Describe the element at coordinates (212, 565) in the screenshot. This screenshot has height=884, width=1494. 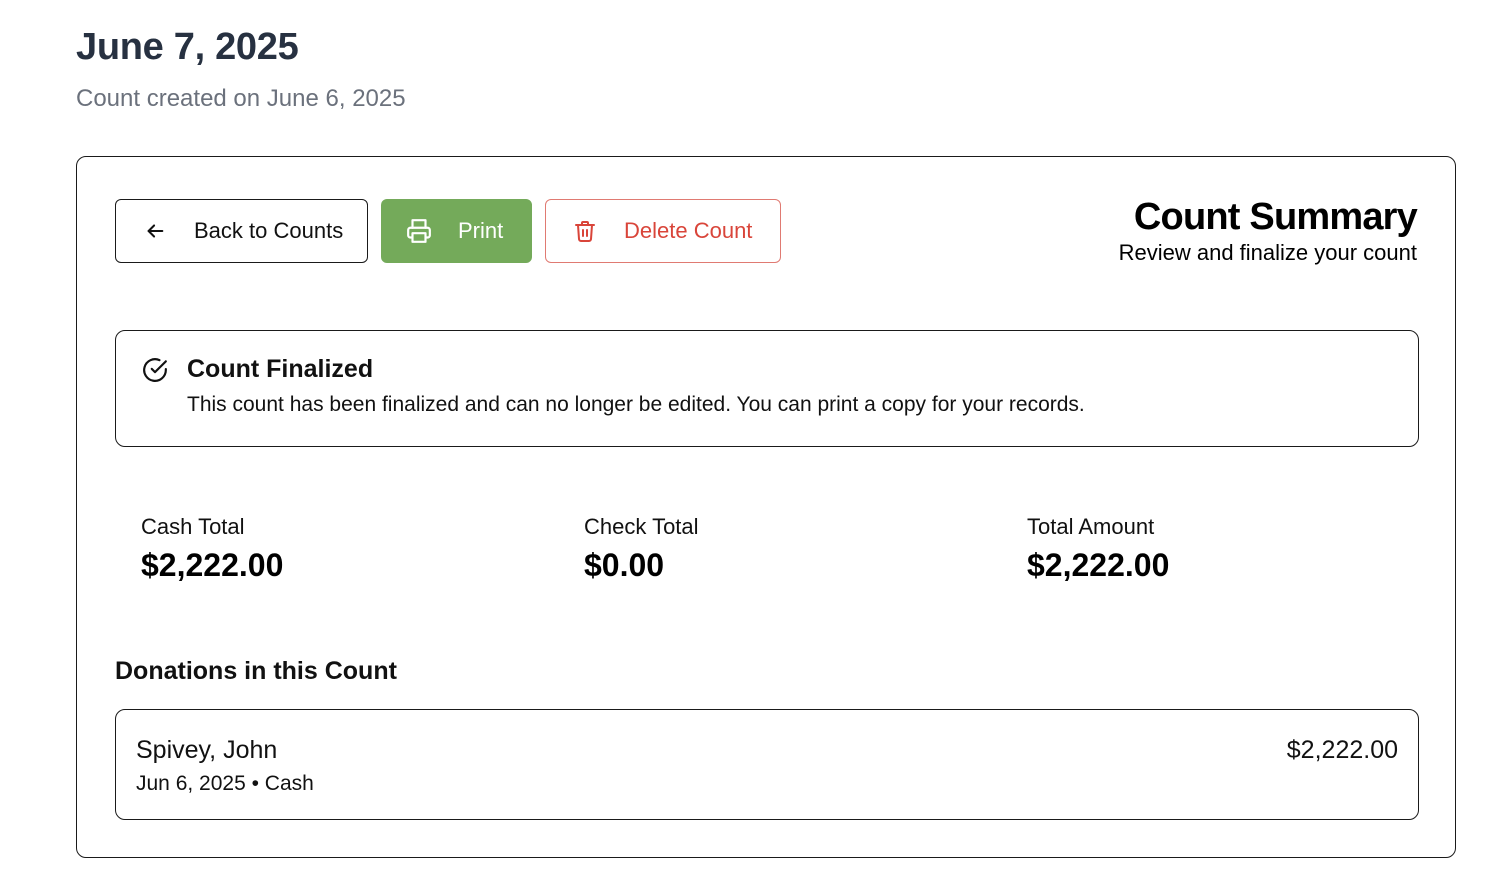
I see `cash-total-value: $2,222.00` at that location.